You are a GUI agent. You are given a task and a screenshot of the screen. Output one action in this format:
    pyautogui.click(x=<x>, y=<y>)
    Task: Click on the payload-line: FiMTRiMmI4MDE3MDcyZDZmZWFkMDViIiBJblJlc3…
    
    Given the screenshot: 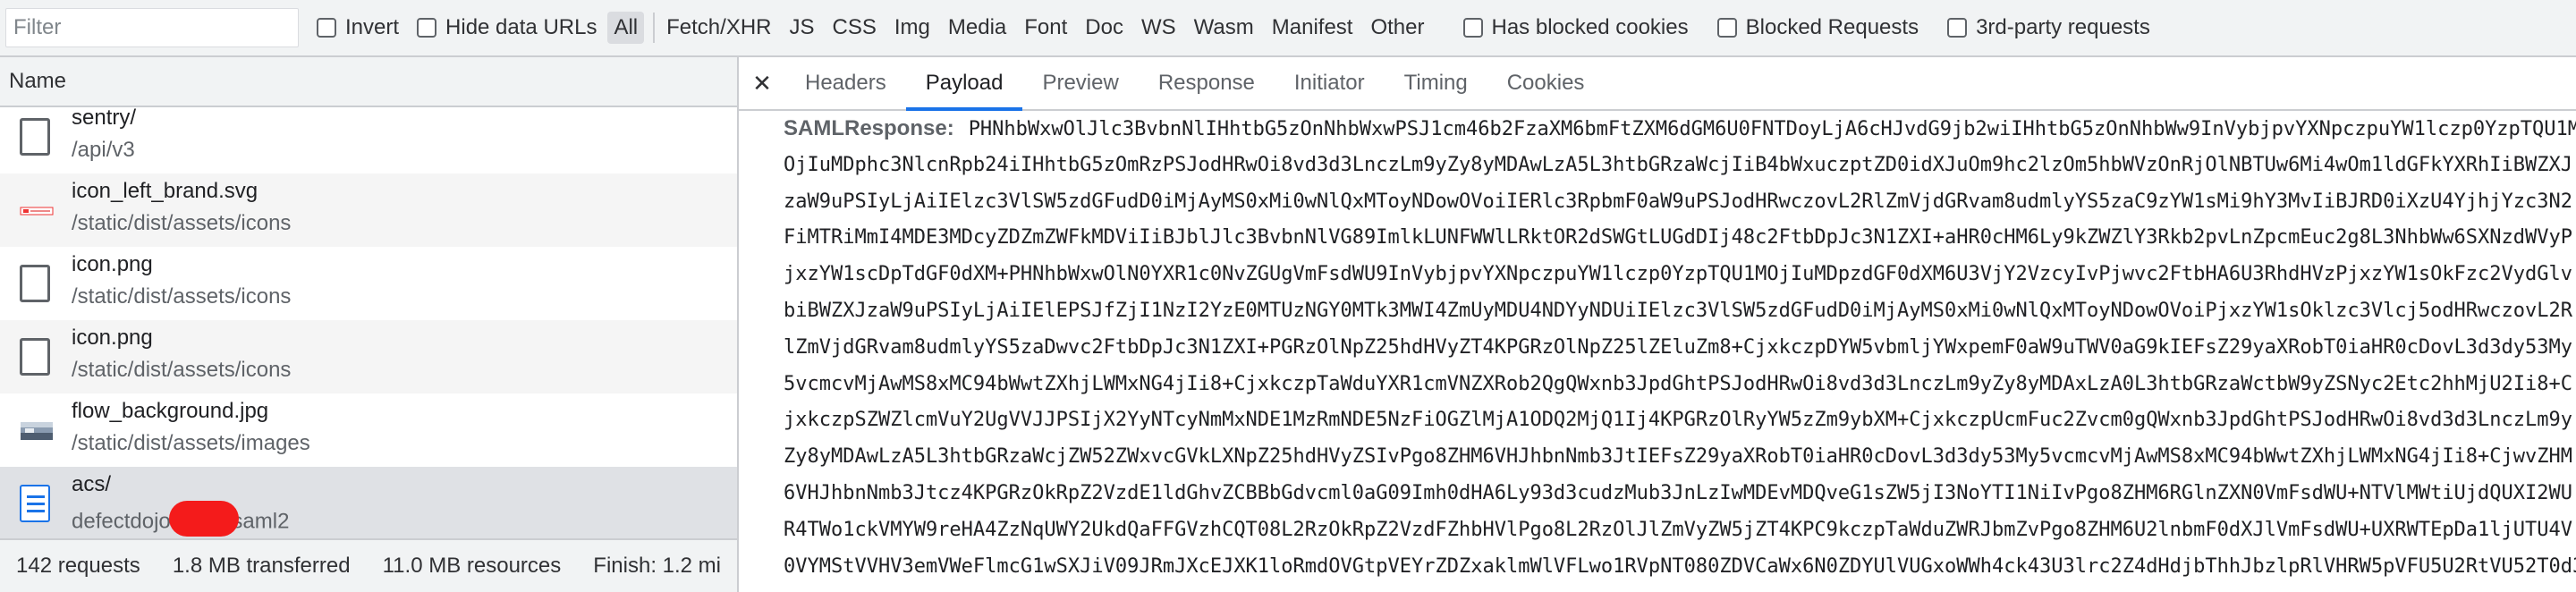 What is the action you would take?
    pyautogui.click(x=1678, y=237)
    